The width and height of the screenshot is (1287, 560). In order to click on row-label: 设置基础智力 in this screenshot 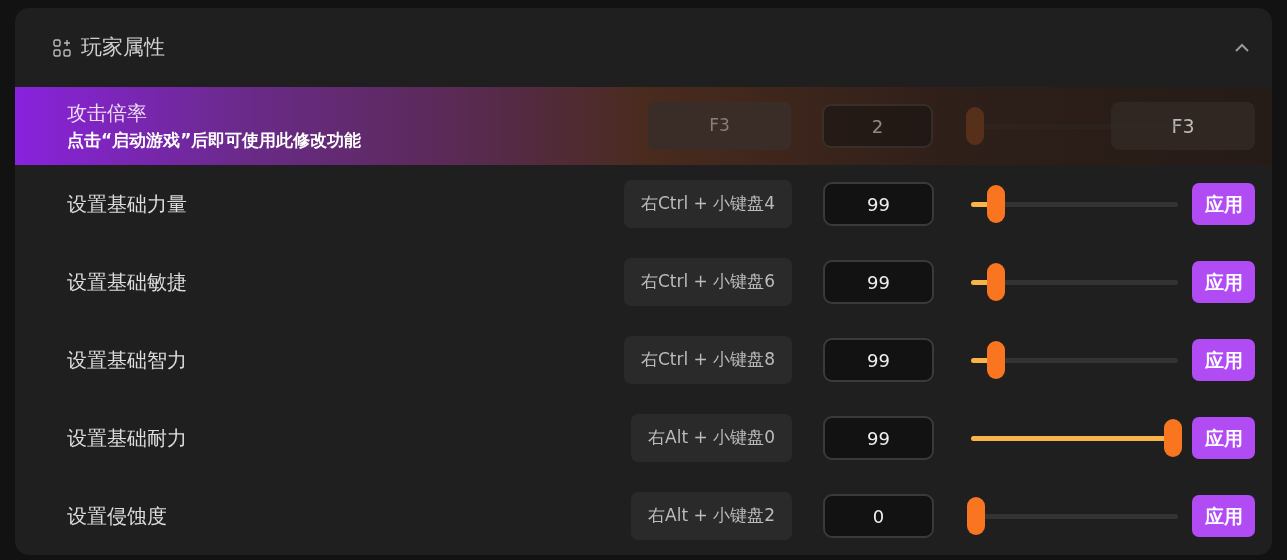, I will do `click(127, 360)`.